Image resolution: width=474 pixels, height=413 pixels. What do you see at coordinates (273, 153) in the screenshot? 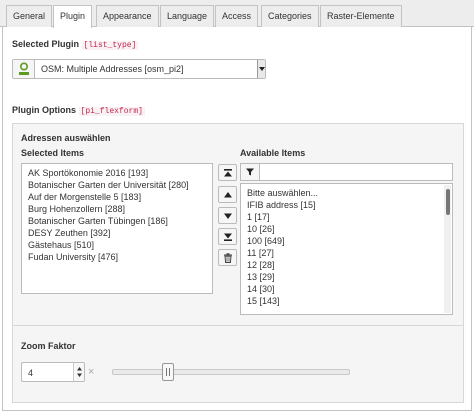
I see `available-items-label: Available Items` at bounding box center [273, 153].